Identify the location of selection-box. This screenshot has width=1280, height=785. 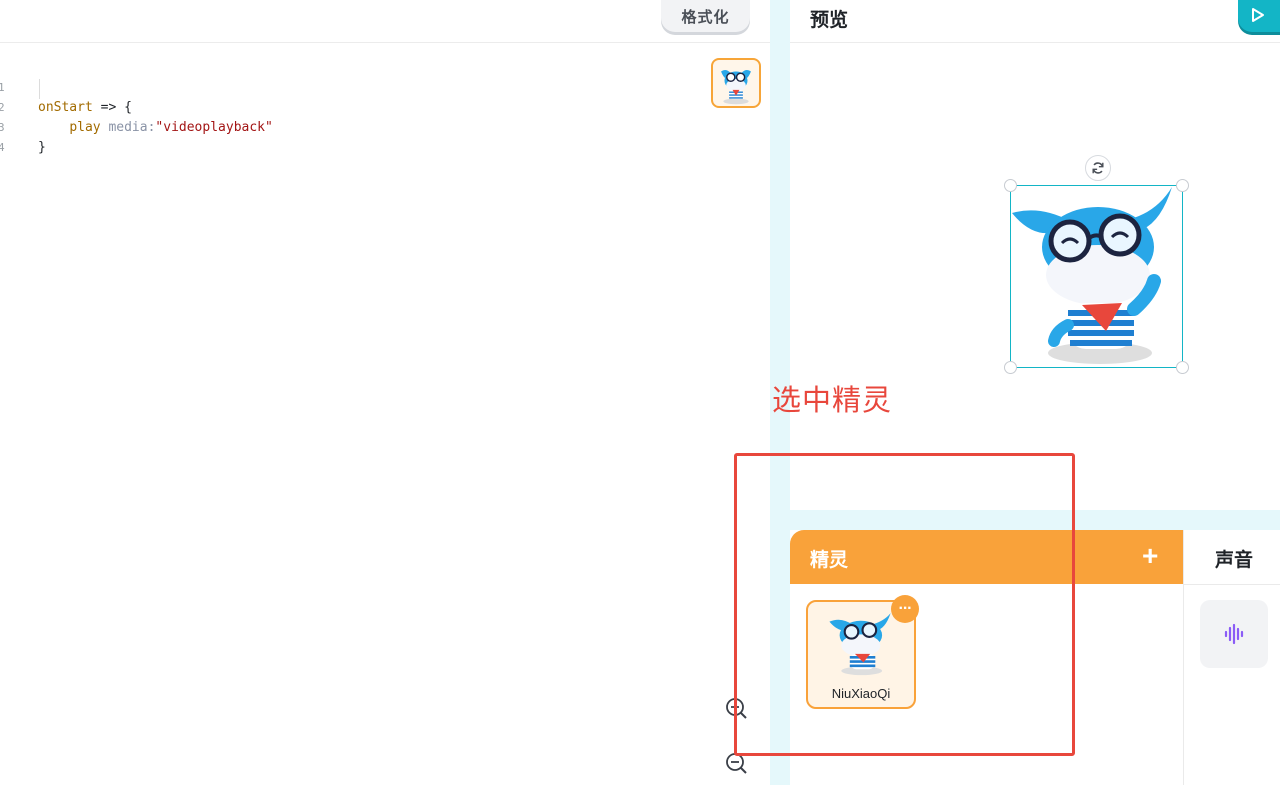
(1096, 276).